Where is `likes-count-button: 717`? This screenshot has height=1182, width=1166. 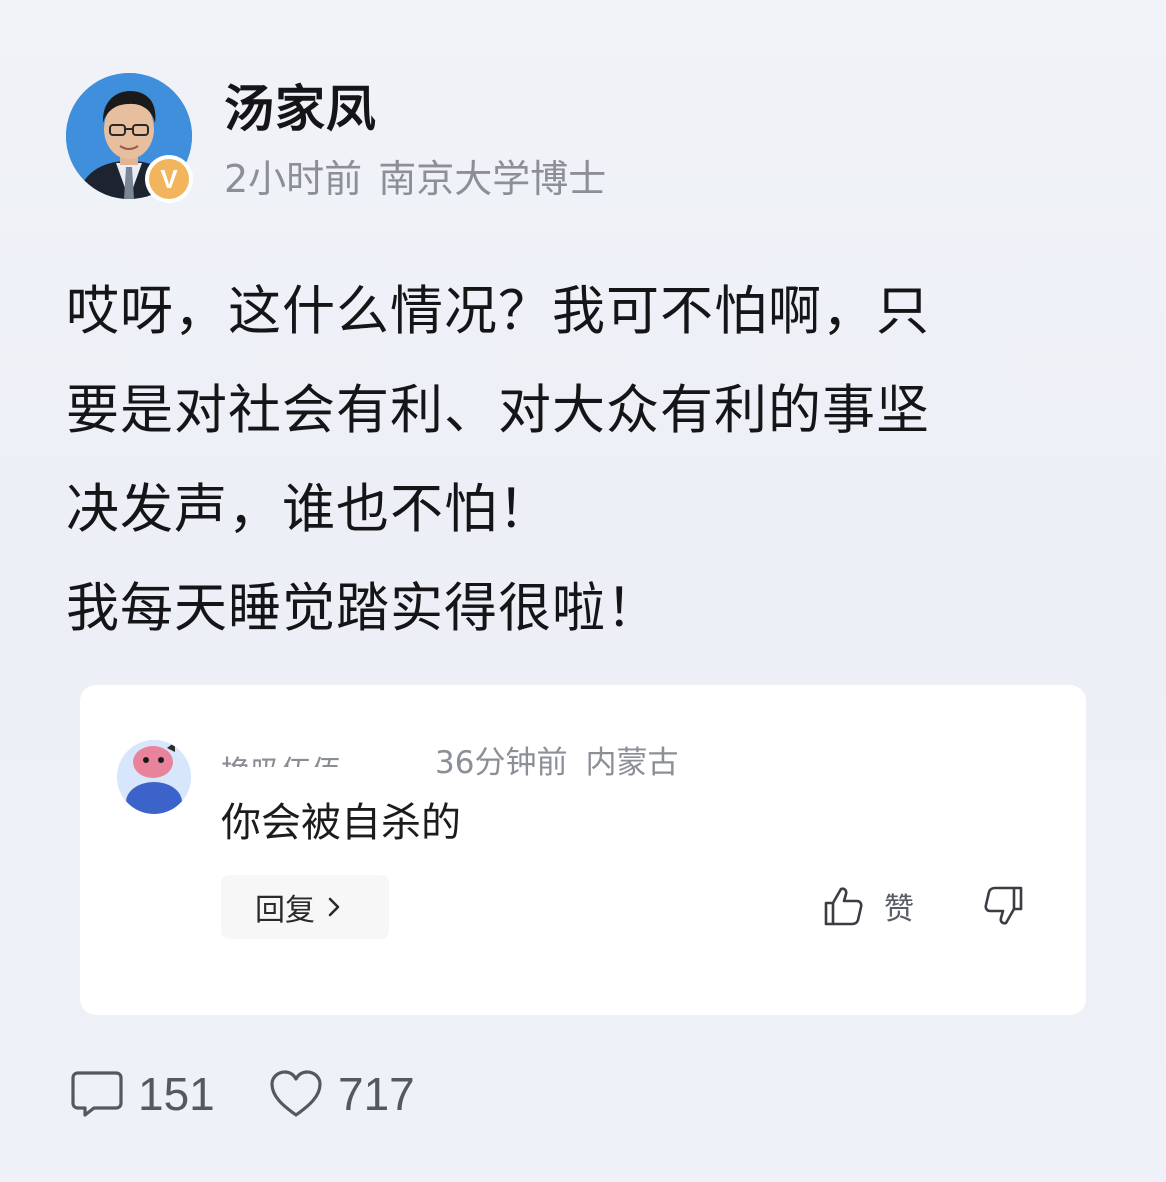 likes-count-button: 717 is located at coordinates (341, 1094).